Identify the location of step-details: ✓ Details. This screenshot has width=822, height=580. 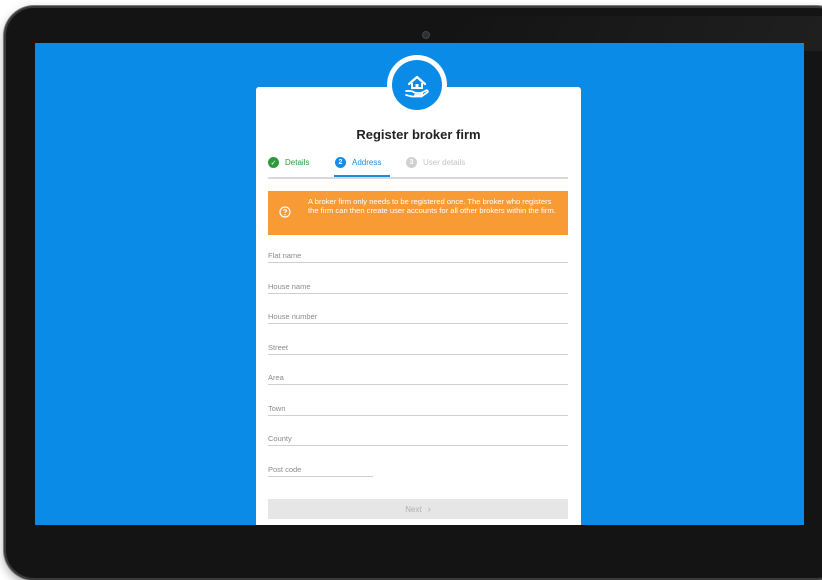
(288, 162).